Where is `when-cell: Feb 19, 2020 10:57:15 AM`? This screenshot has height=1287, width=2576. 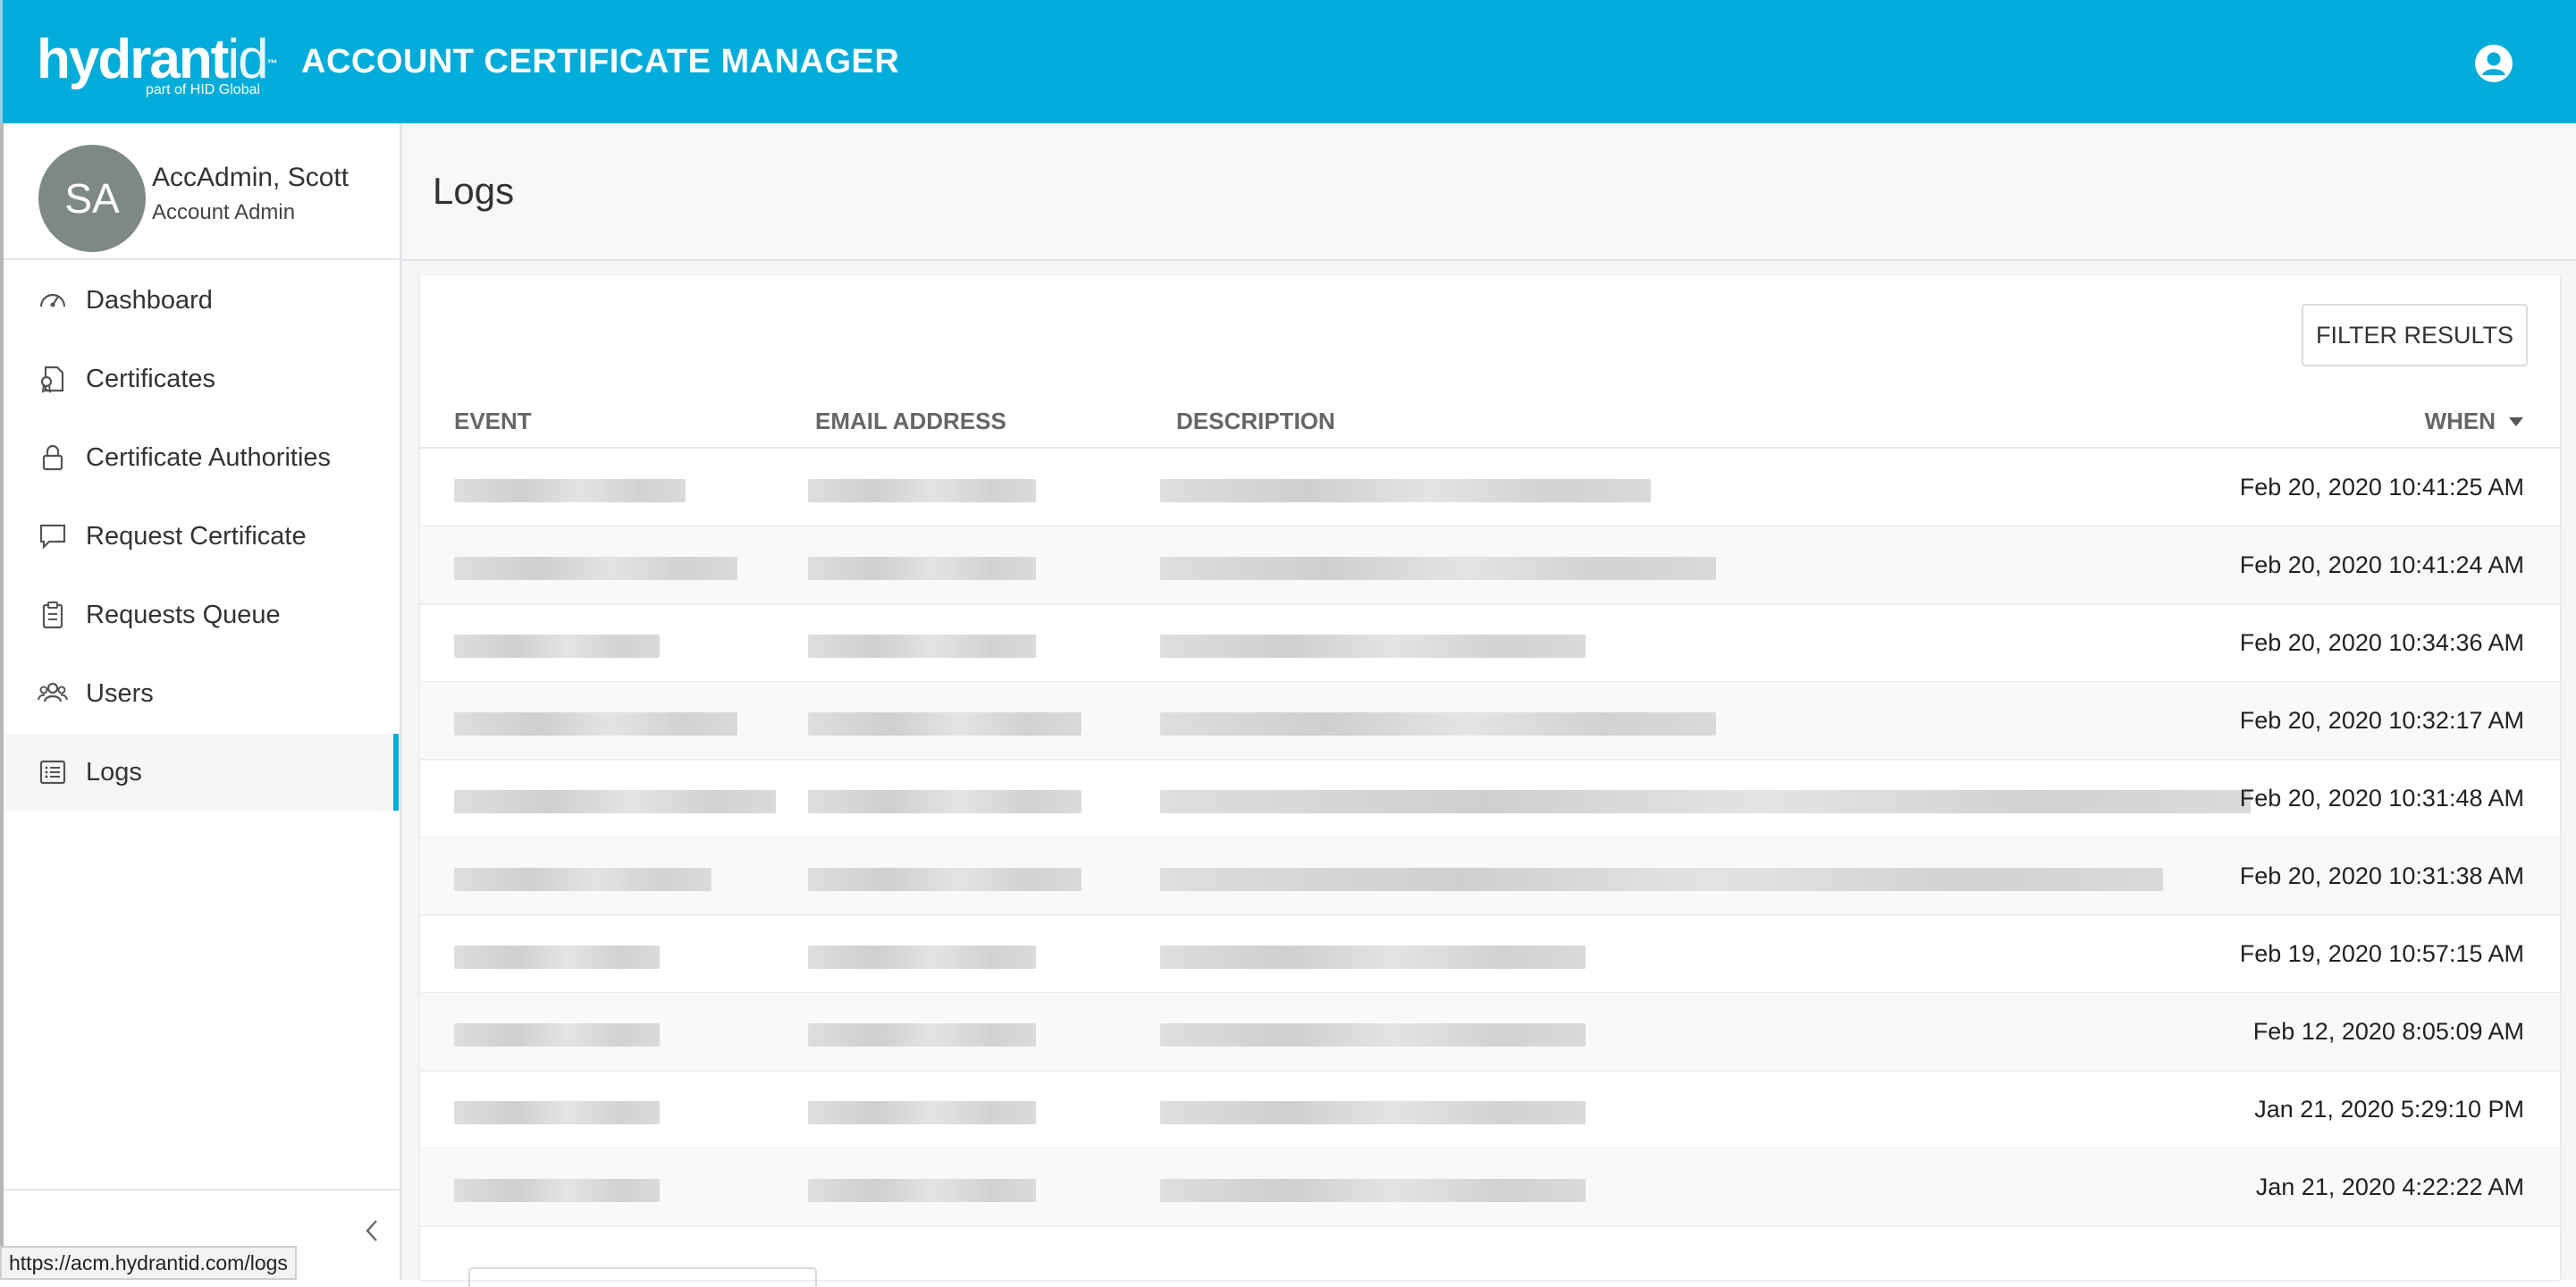
when-cell: Feb 19, 2020 10:57:15 AM is located at coordinates (2382, 954).